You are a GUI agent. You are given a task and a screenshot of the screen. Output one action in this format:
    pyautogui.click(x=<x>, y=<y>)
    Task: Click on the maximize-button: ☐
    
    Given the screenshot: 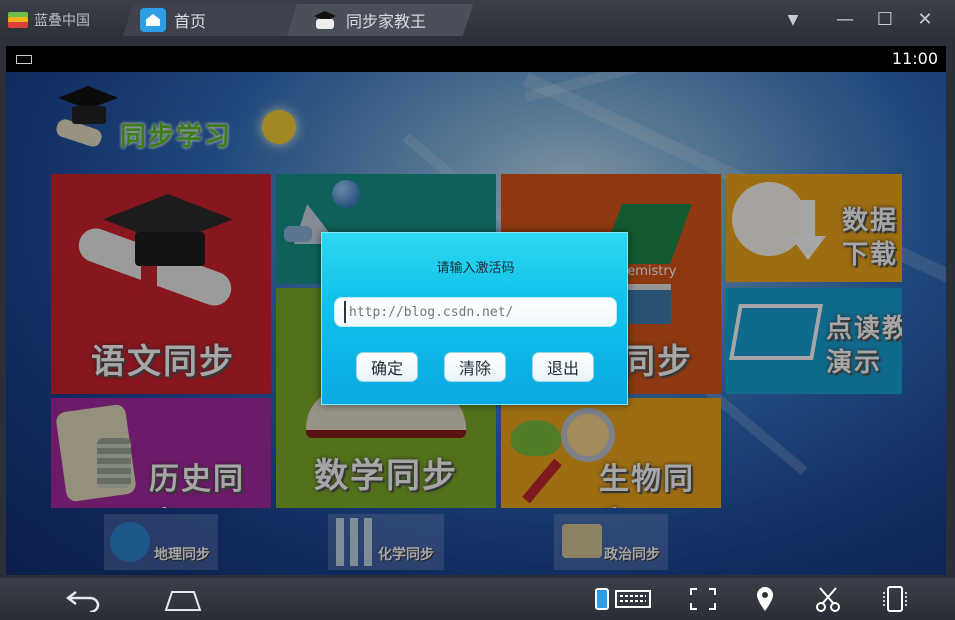 What is the action you would take?
    pyautogui.click(x=885, y=20)
    